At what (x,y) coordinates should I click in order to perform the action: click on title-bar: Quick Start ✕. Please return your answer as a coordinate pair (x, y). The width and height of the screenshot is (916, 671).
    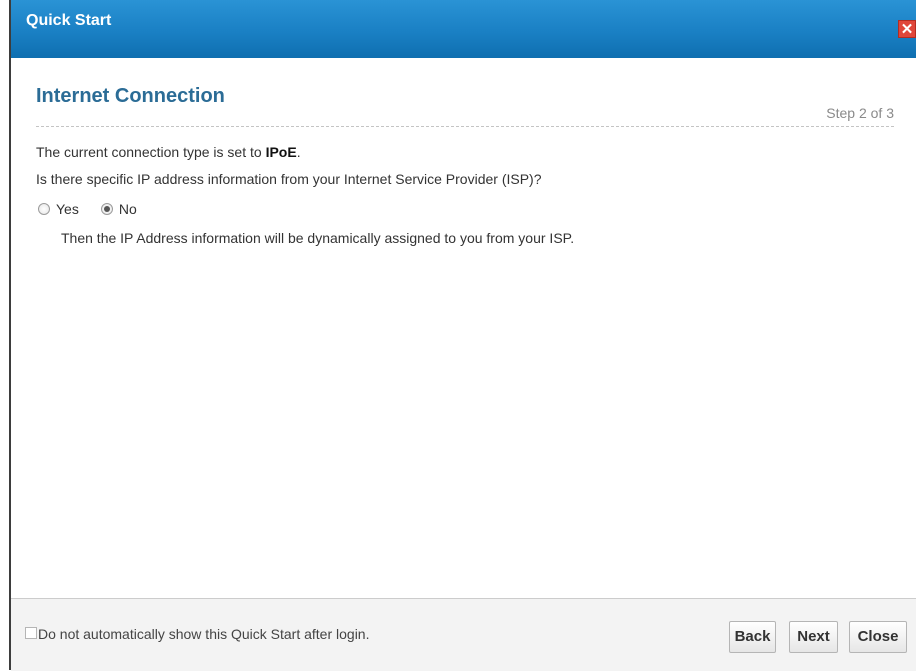
    Looking at the image, I should click on (463, 29).